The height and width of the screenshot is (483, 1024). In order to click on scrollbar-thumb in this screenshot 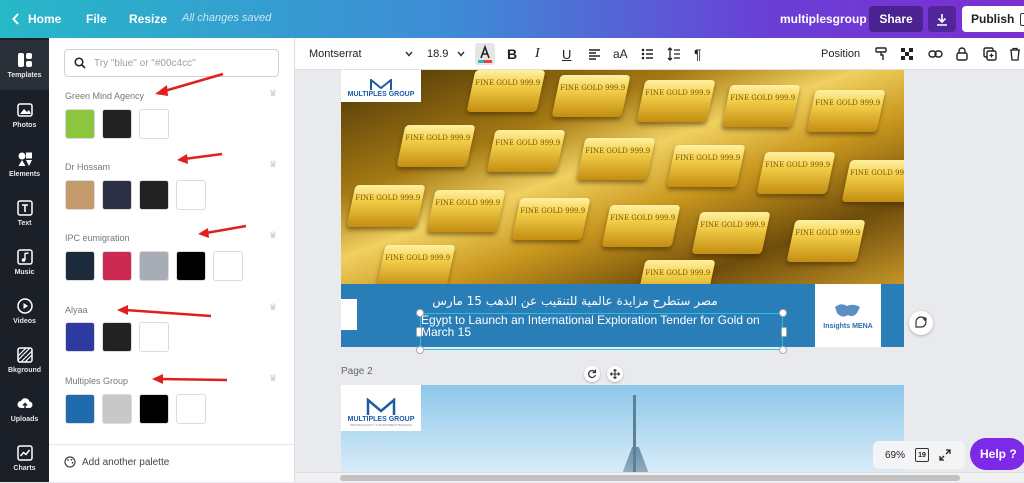, I will do `click(650, 478)`.